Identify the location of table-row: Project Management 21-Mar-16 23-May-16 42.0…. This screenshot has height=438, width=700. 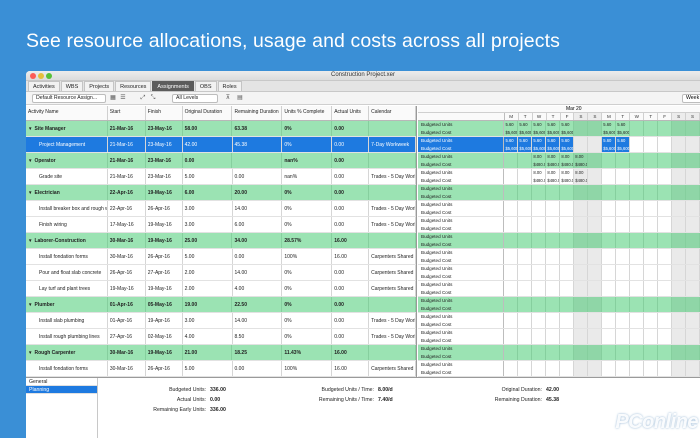
(221, 145).